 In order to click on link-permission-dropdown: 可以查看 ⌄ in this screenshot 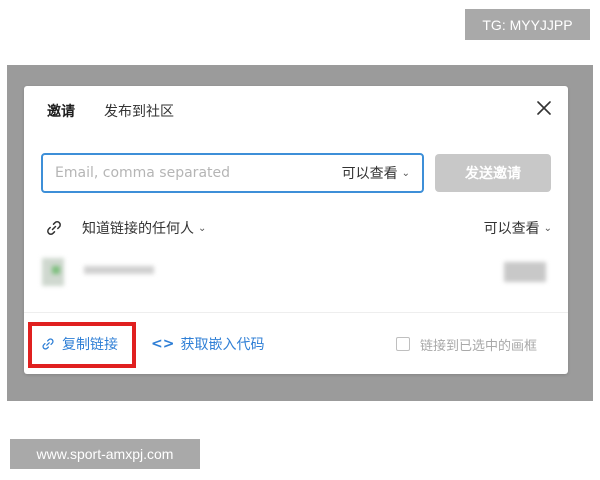, I will do `click(518, 228)`.